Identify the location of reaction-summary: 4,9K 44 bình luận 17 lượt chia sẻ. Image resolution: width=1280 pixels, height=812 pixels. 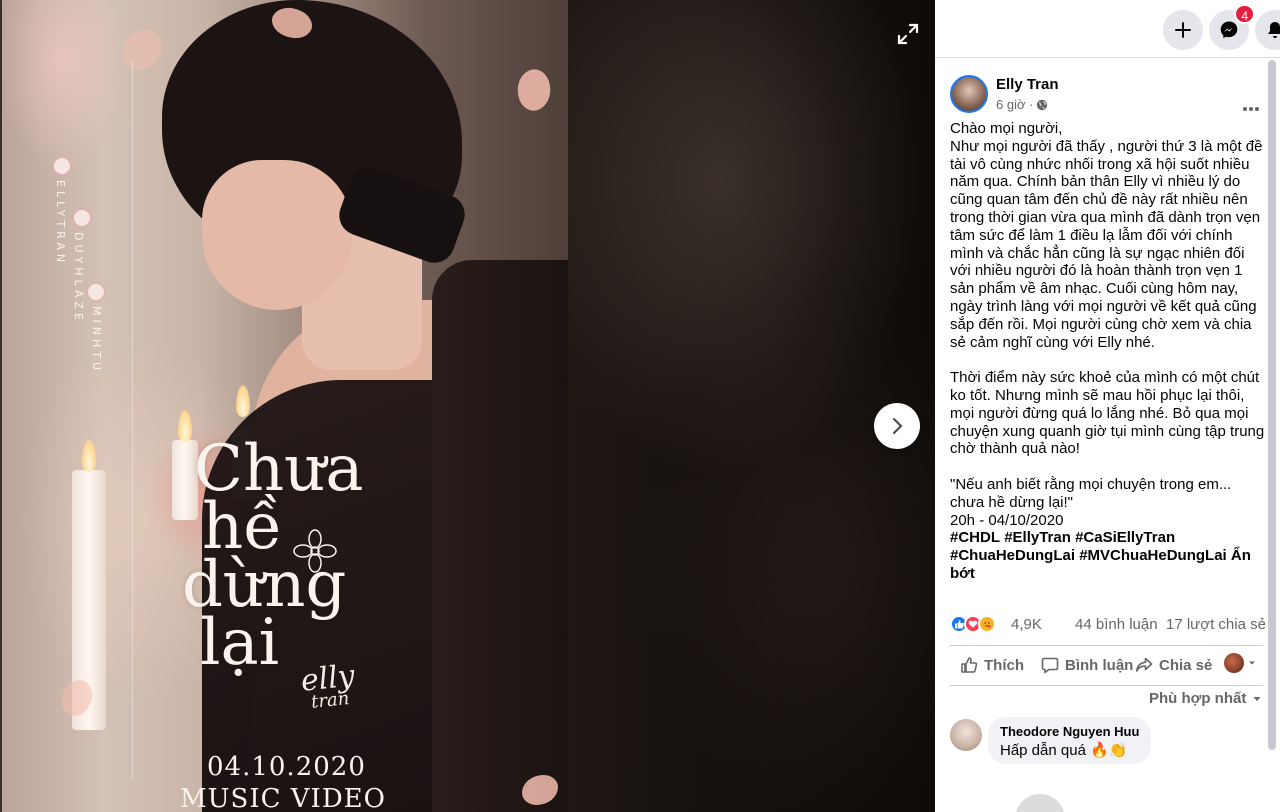
(1110, 625).